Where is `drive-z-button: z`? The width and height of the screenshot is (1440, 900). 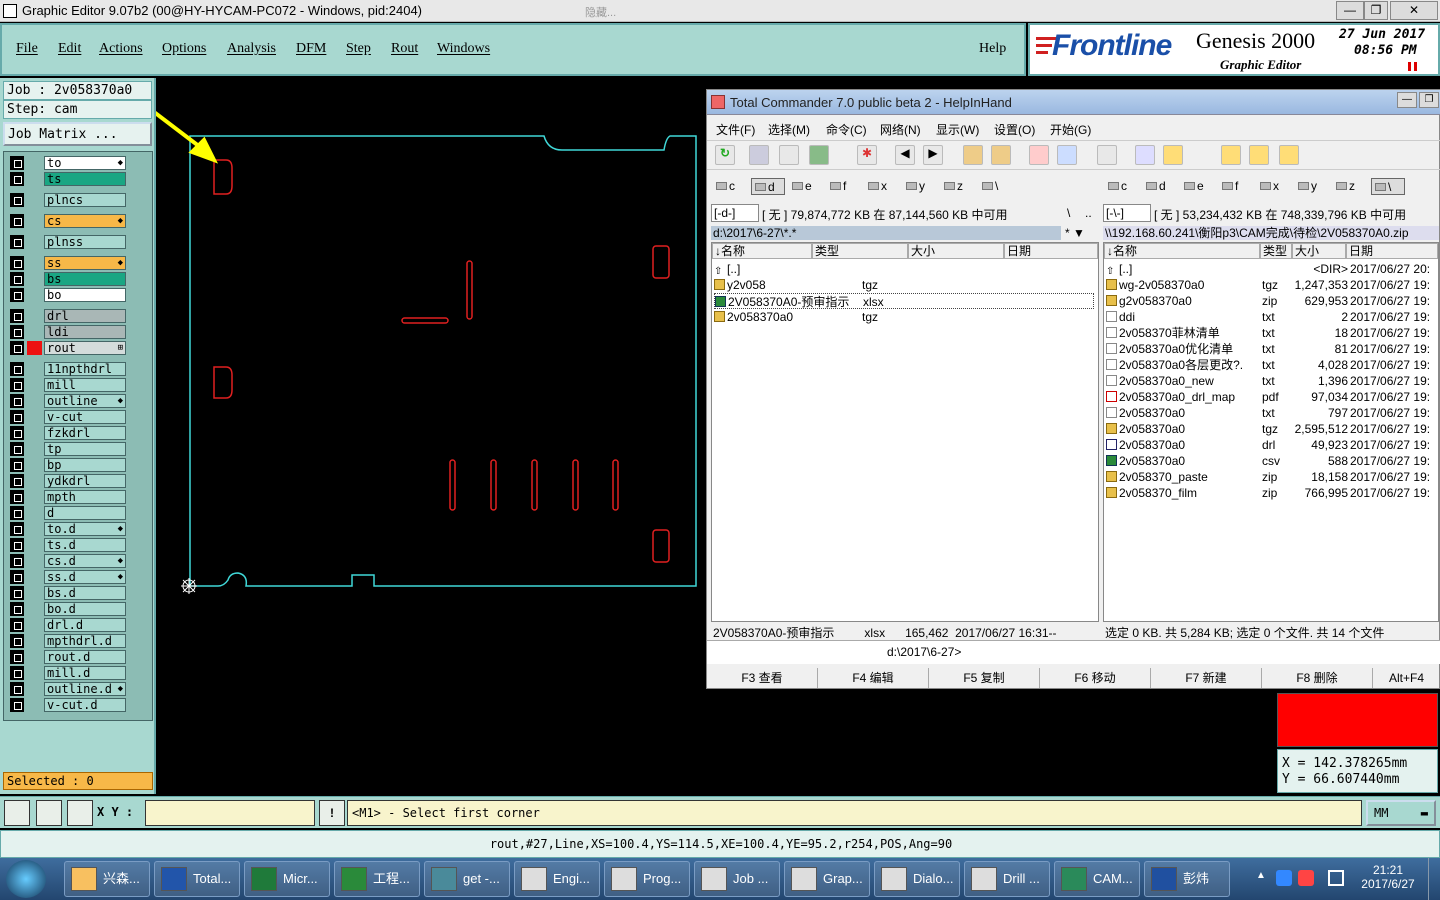
drive-z-button: z is located at coordinates (1350, 186).